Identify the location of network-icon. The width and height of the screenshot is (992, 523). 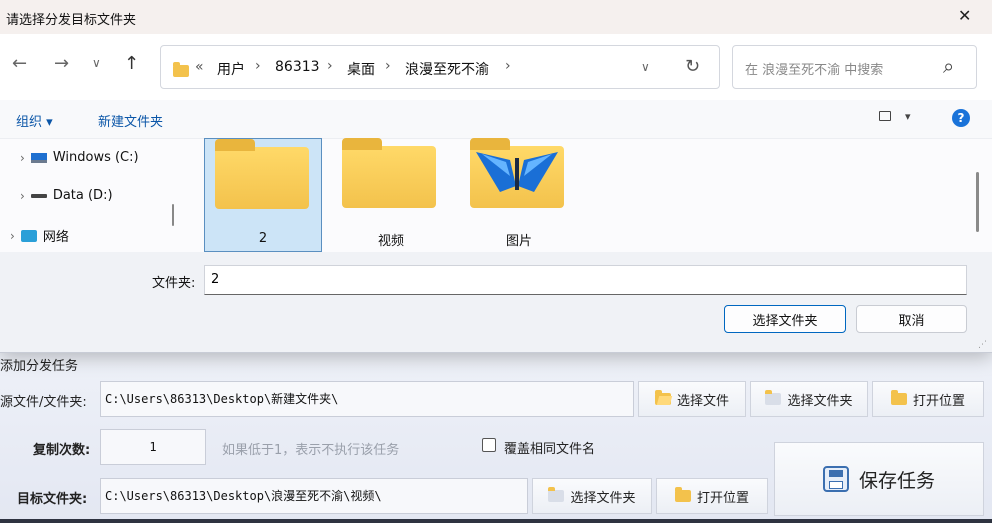
(28, 235).